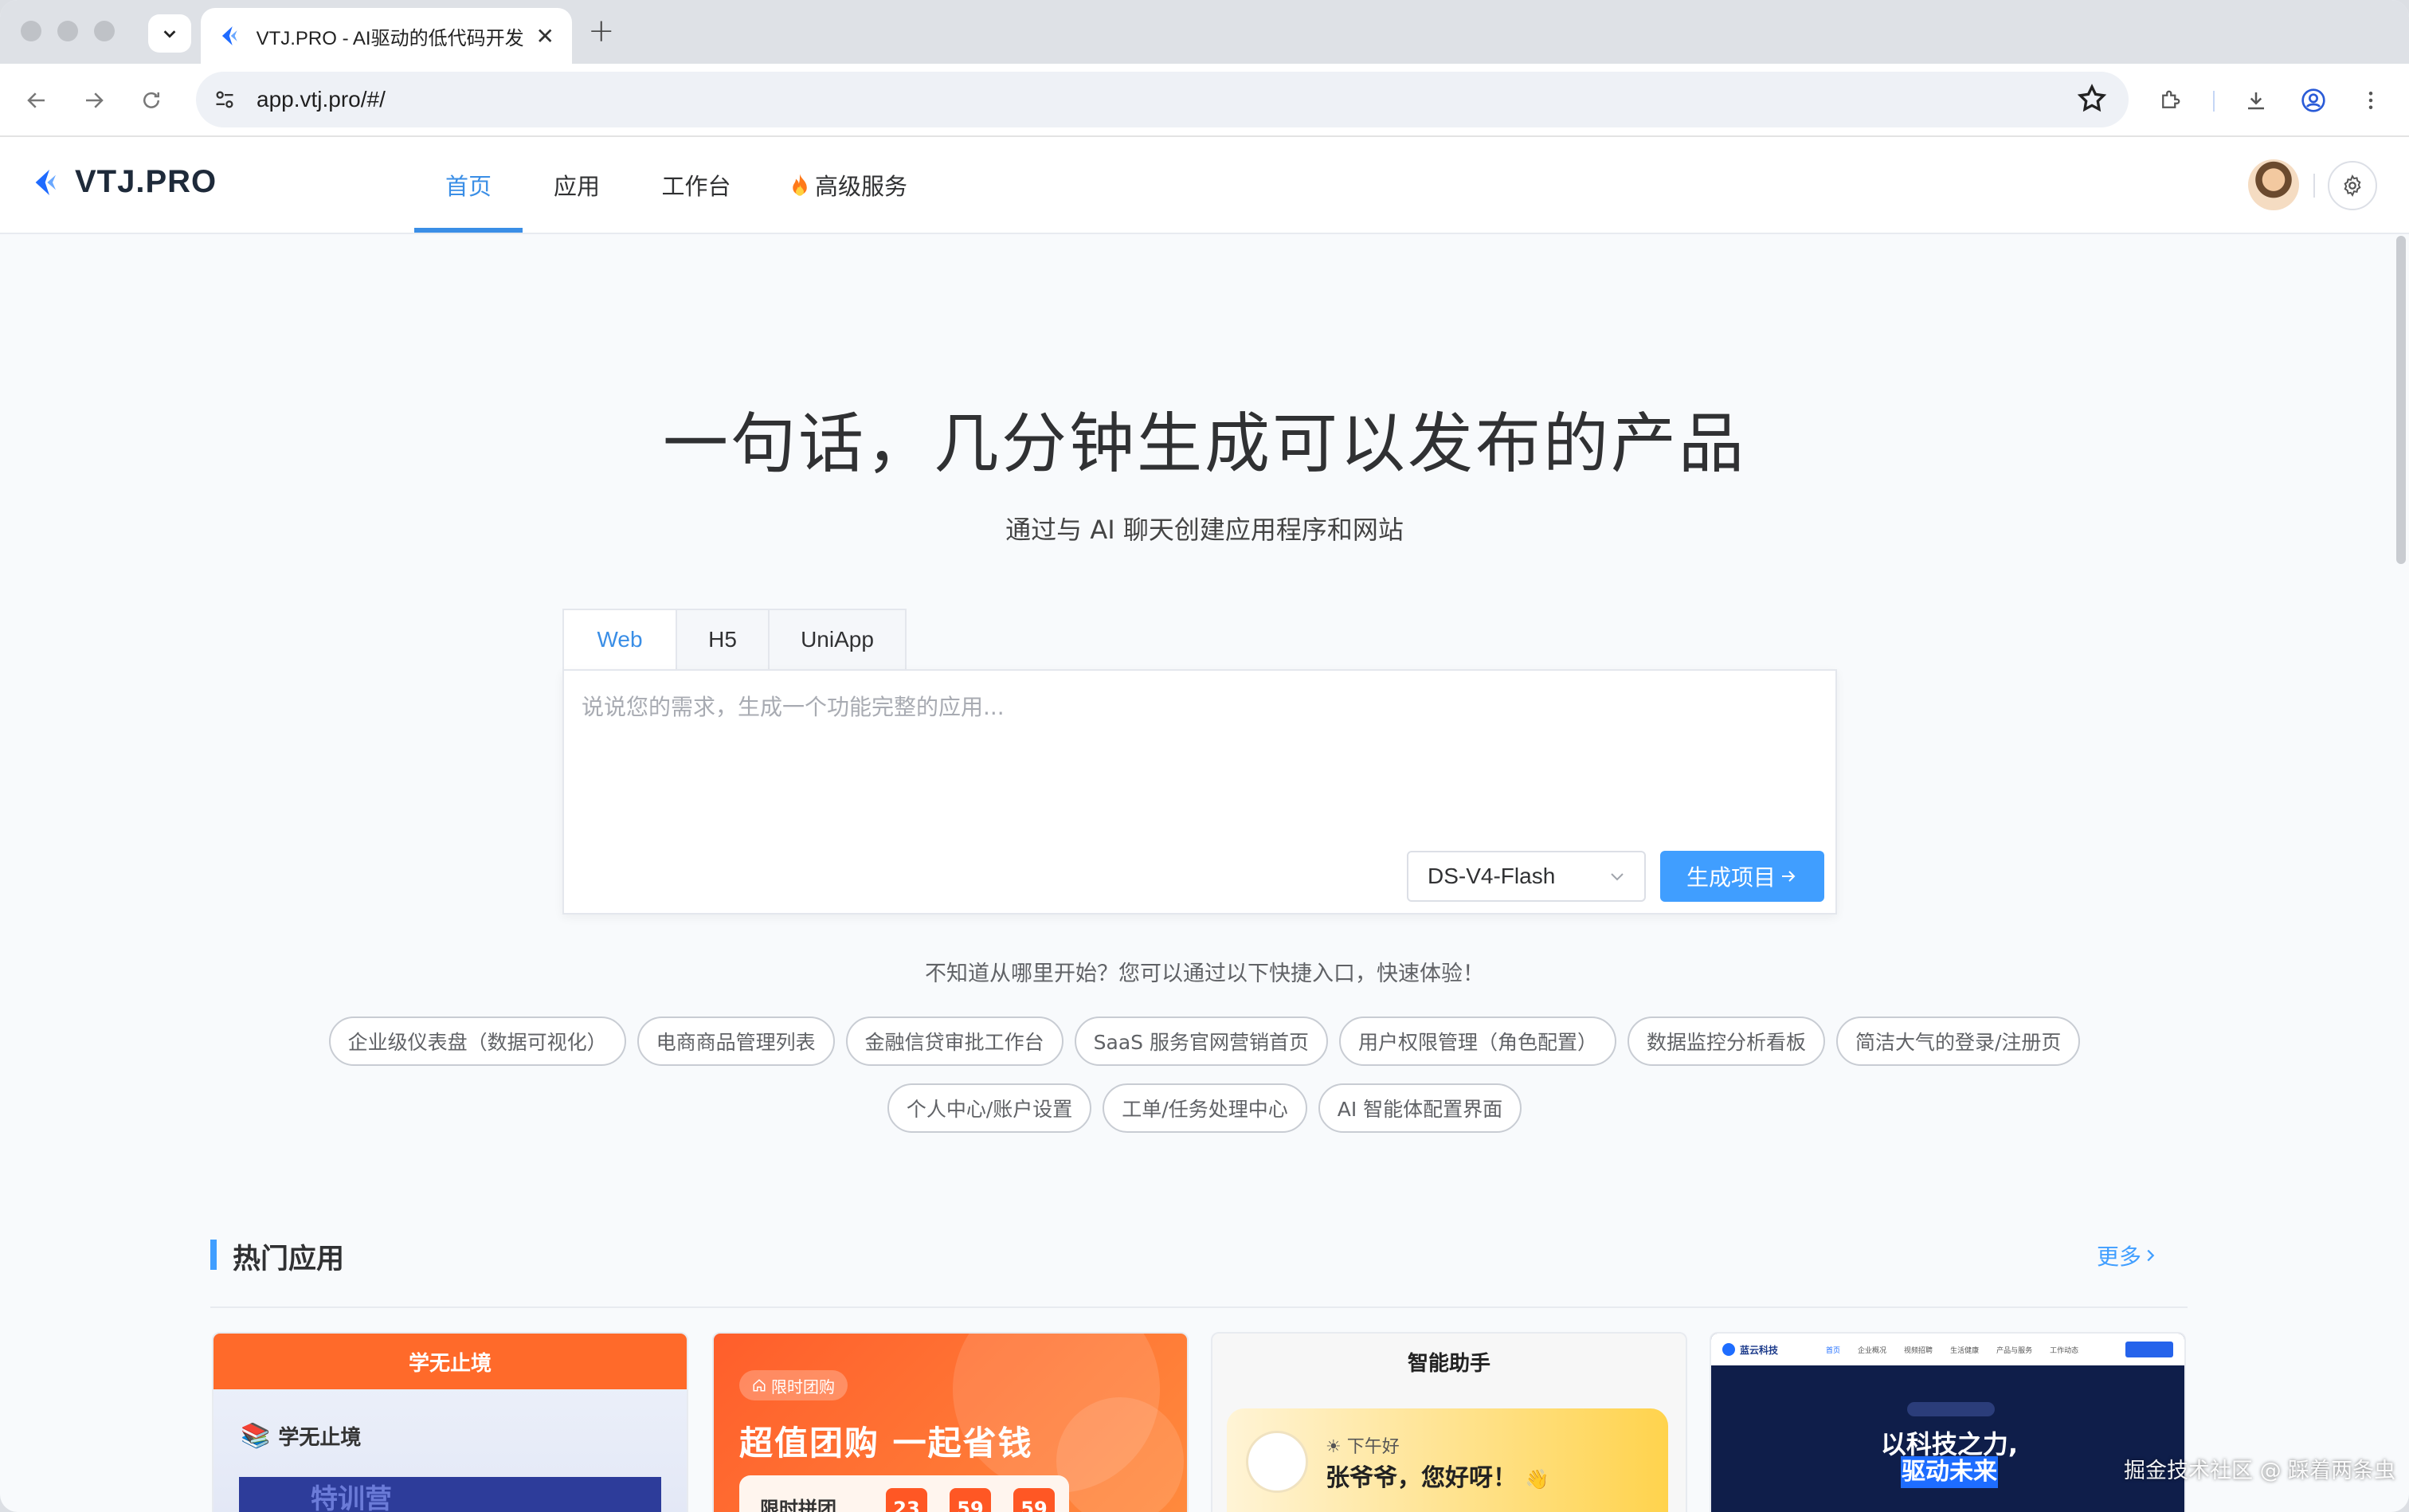 The image size is (2409, 1512). Describe the element at coordinates (545, 36) in the screenshot. I see `tab-close-icon: ✕` at that location.